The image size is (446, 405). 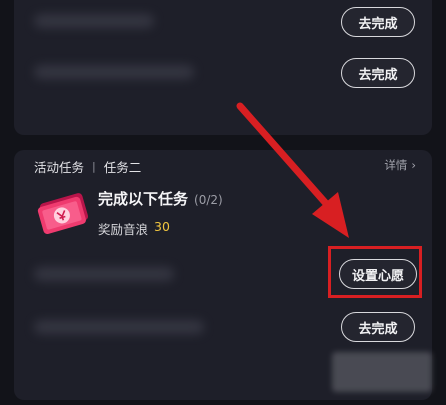 What do you see at coordinates (123, 229) in the screenshot?
I see `reward-label: 奖励音浪` at bounding box center [123, 229].